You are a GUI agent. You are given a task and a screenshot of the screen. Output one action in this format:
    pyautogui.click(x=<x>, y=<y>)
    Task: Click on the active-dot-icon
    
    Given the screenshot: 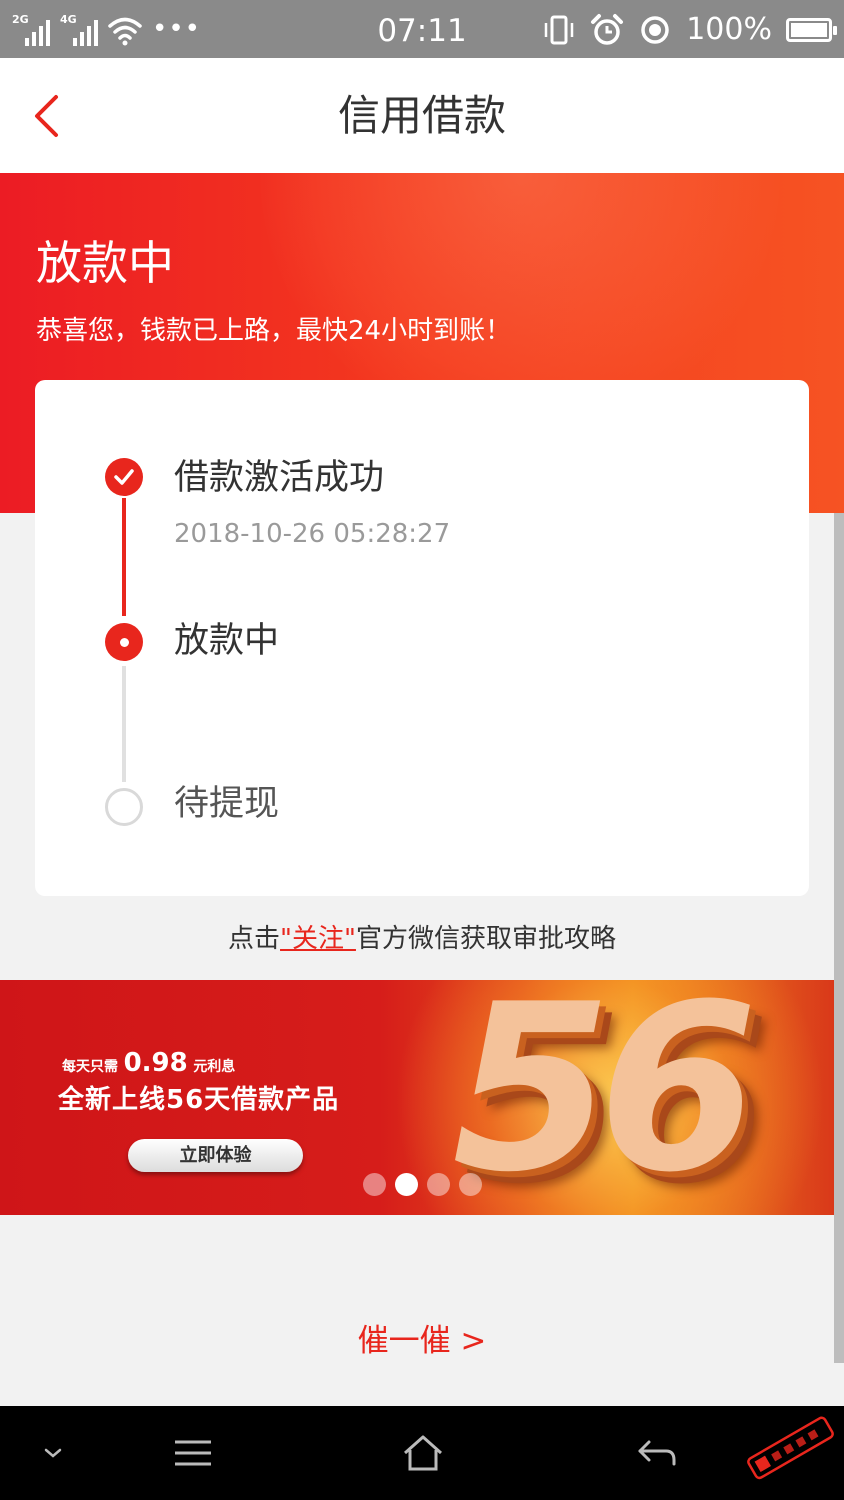 What is the action you would take?
    pyautogui.click(x=124, y=642)
    